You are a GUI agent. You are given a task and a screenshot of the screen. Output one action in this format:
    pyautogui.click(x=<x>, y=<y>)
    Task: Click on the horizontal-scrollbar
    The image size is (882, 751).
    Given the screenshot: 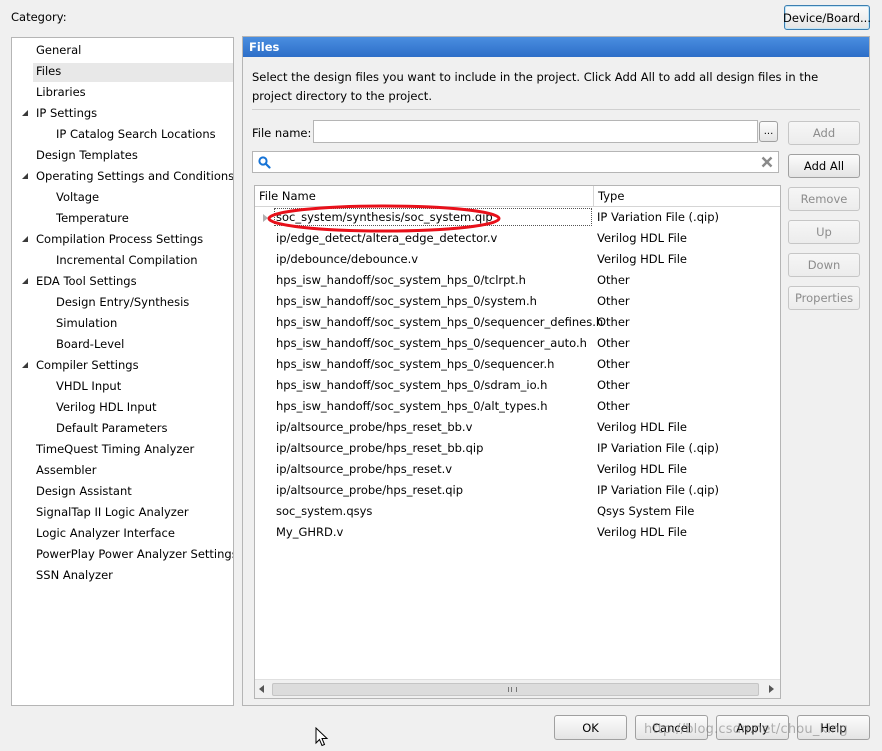 What is the action you would take?
    pyautogui.click(x=517, y=688)
    